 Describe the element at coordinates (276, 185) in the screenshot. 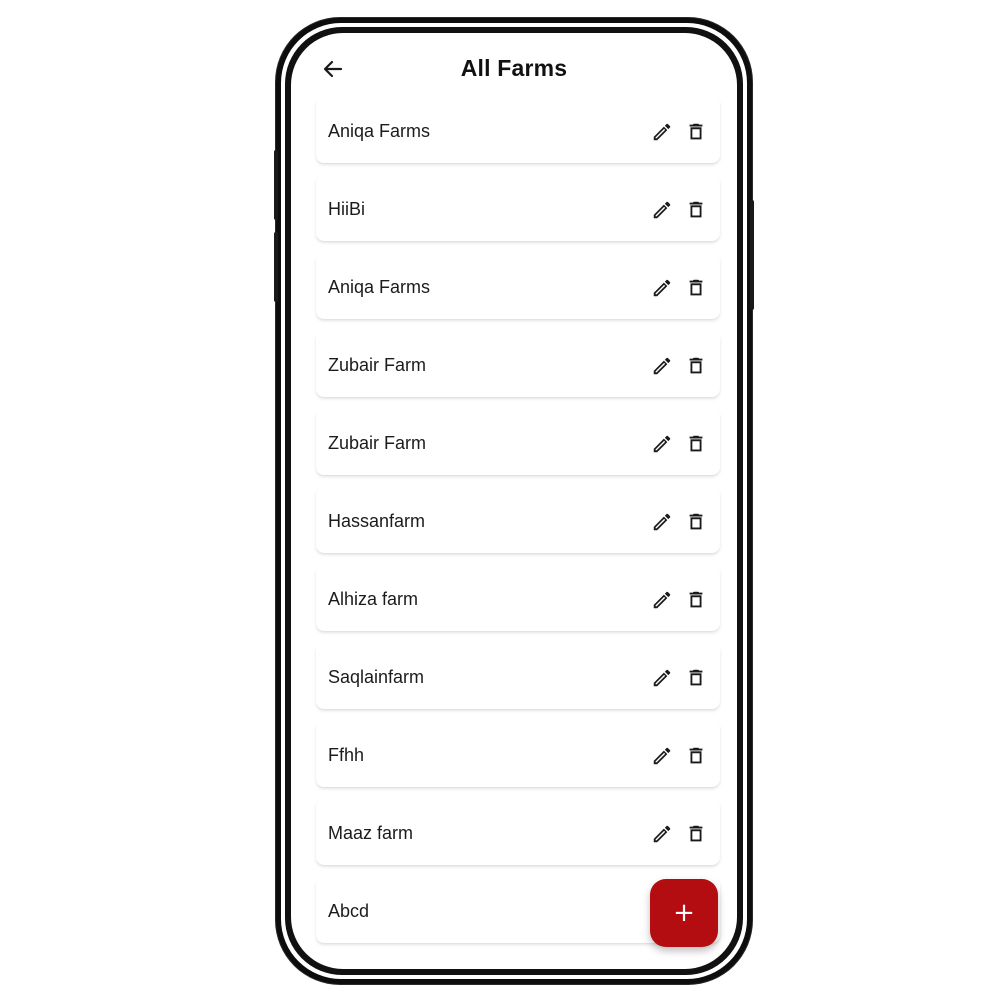

I see `volume-up-button` at that location.